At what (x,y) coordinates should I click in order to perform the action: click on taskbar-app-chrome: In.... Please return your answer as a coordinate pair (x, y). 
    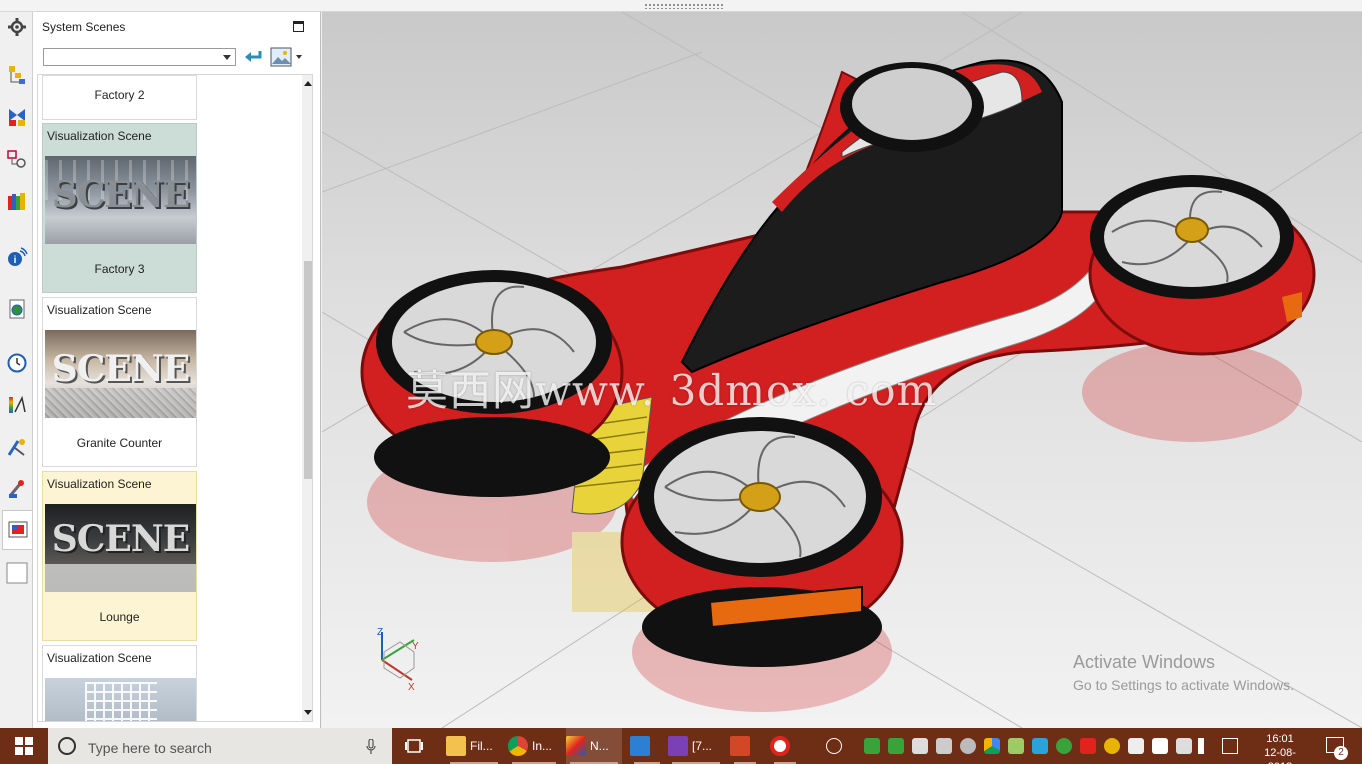
    Looking at the image, I should click on (534, 746).